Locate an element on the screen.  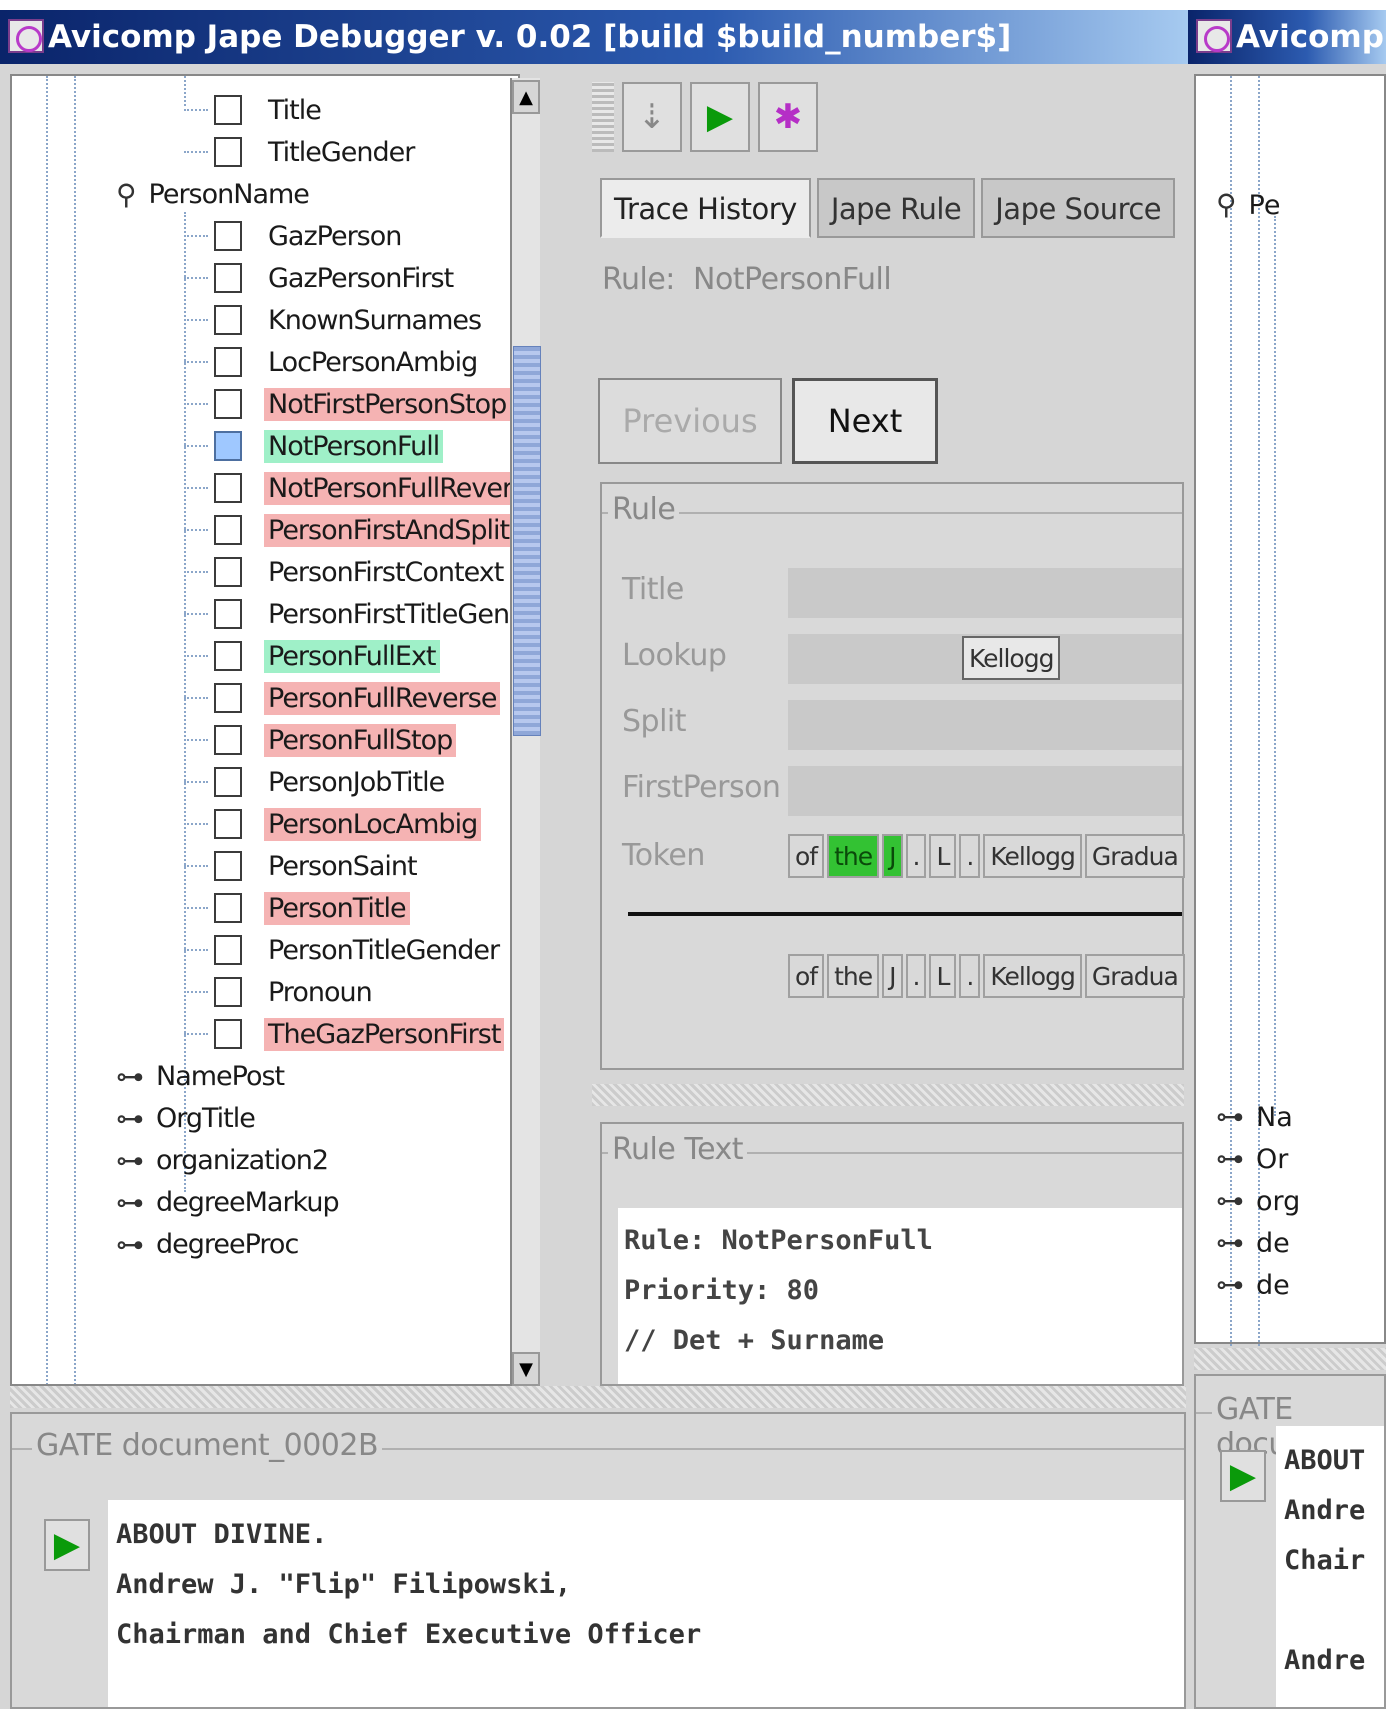
token-chip: the is located at coordinates (853, 856).